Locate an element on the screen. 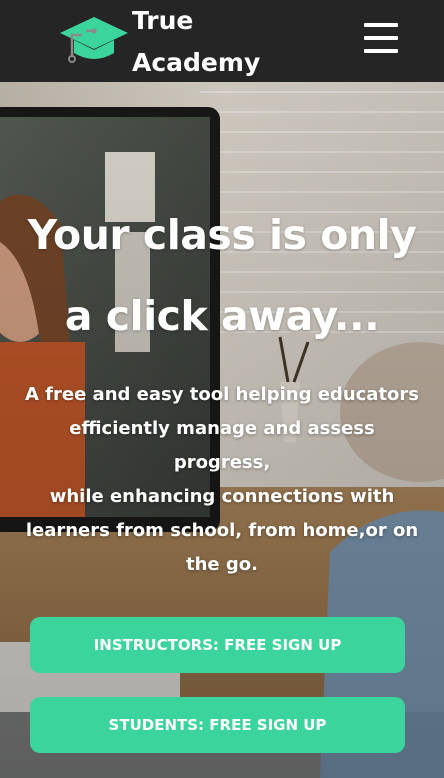 The height and width of the screenshot is (778, 444). description-line: the go. is located at coordinates (222, 564).